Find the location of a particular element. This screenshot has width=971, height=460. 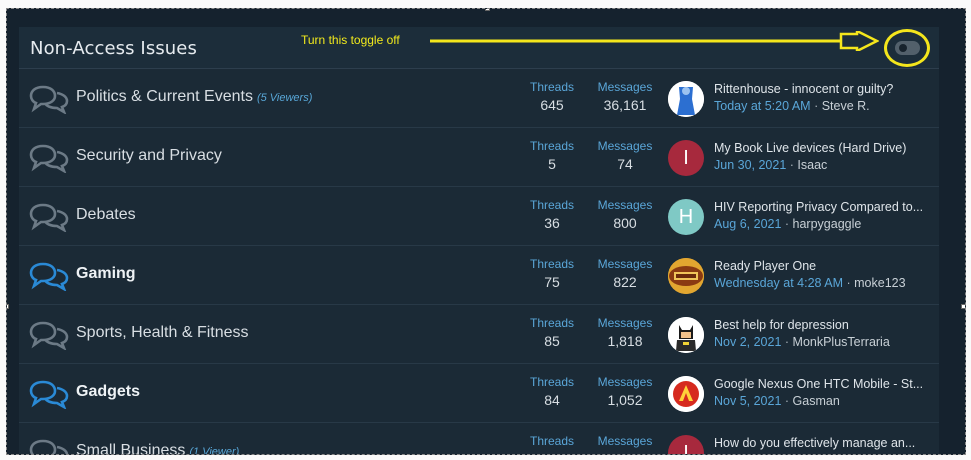

annotation-text: Turn this toggle off is located at coordinates (350, 40).